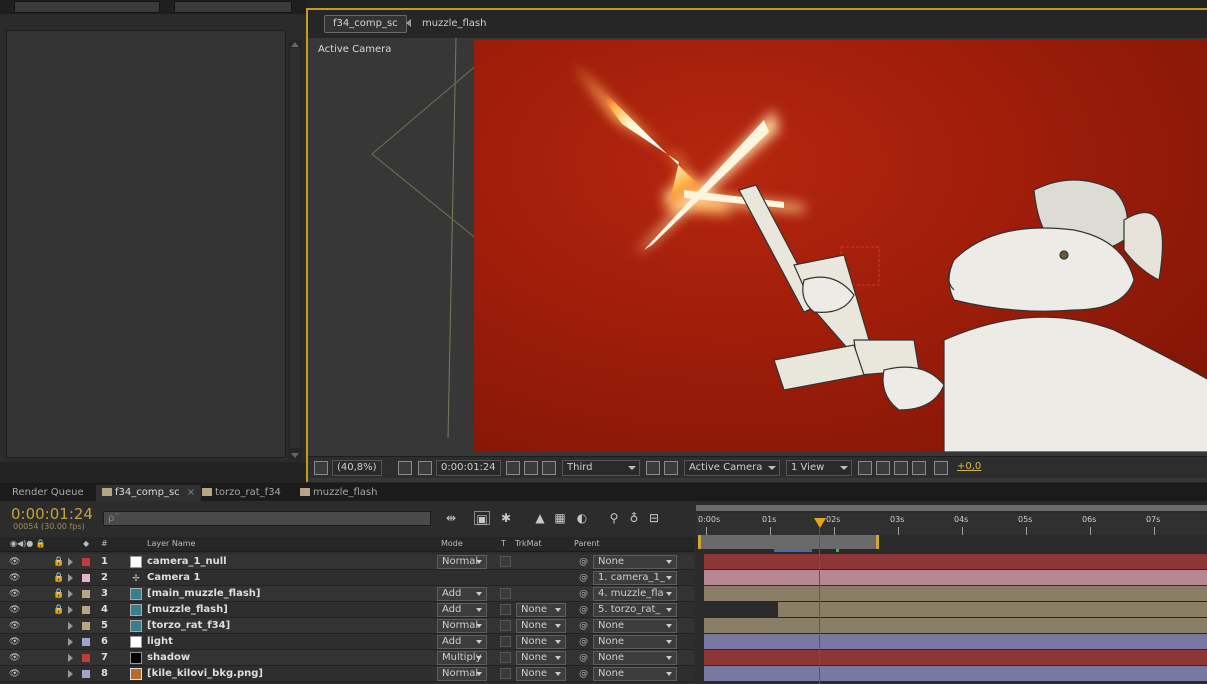  I want to click on exposure-icon, so click(941, 468).